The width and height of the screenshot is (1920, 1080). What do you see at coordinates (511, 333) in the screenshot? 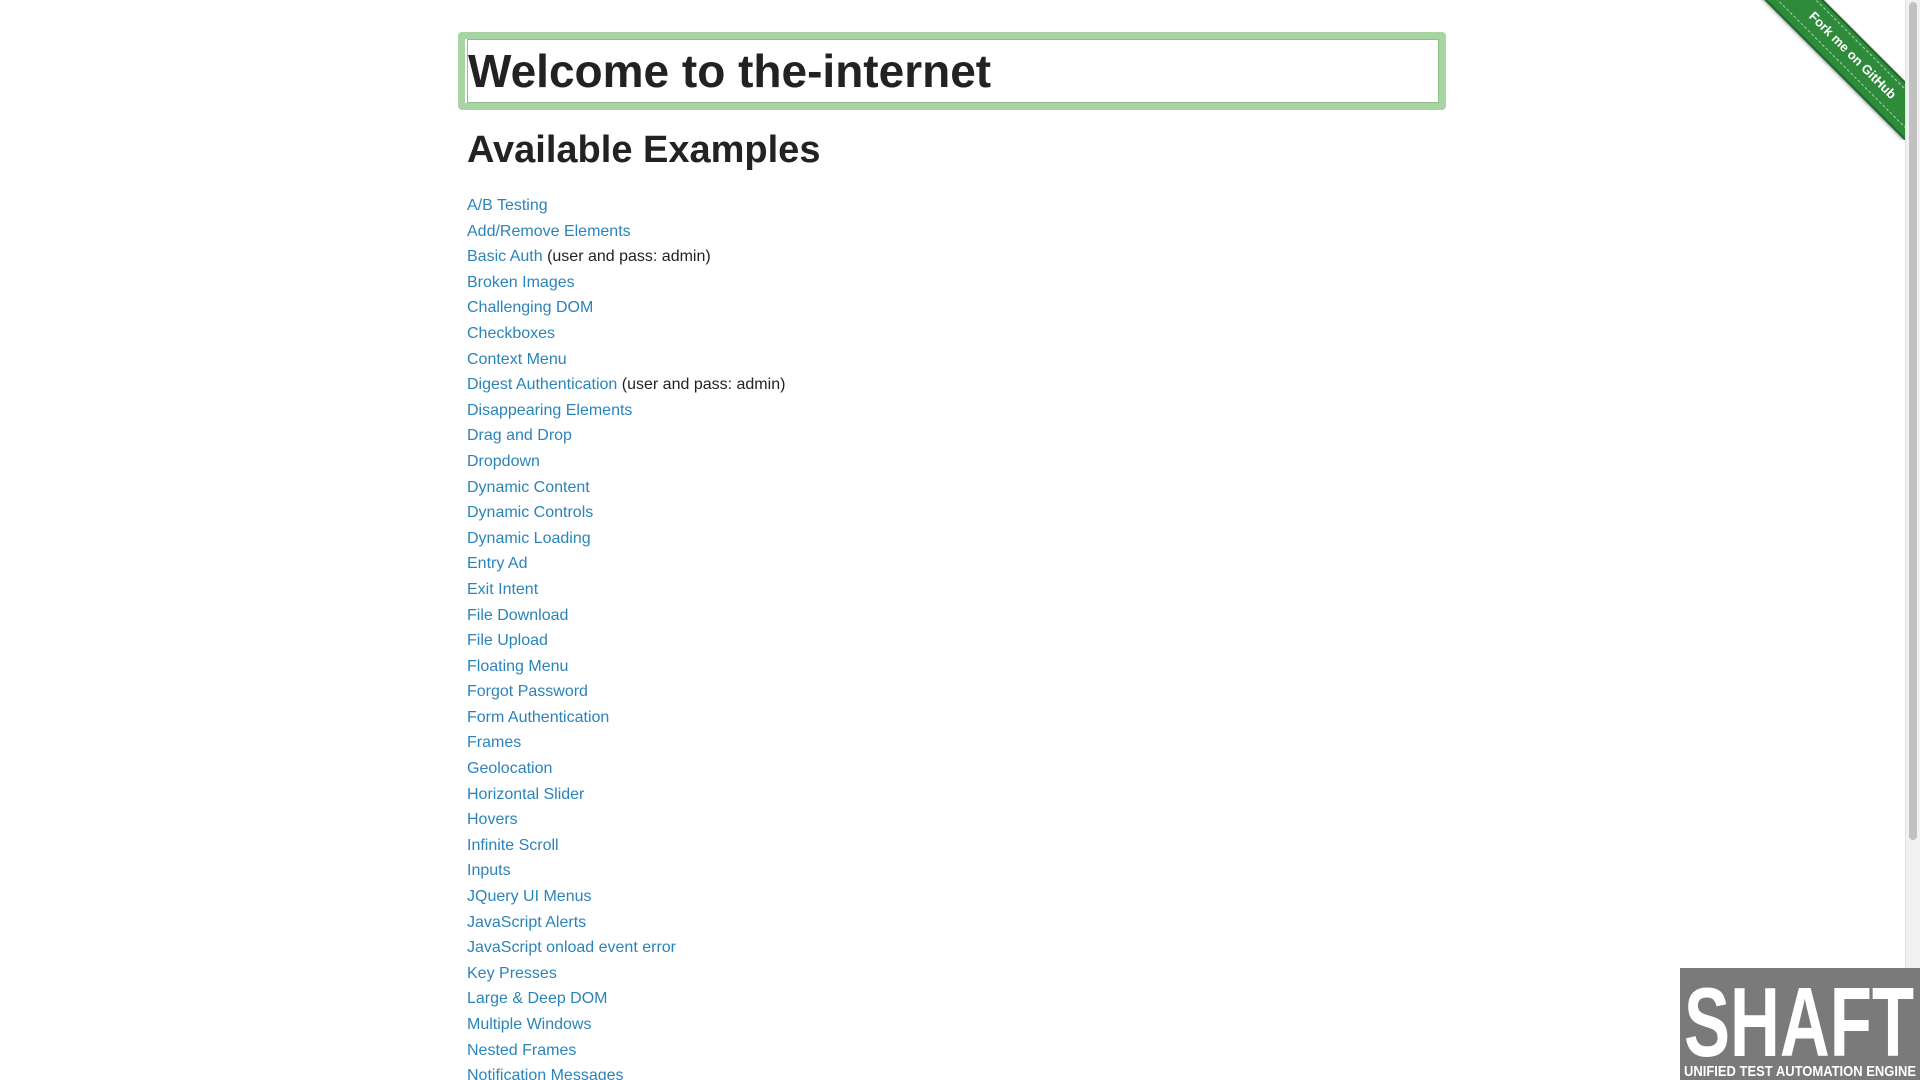
I see `example-link: Checkboxes` at bounding box center [511, 333].